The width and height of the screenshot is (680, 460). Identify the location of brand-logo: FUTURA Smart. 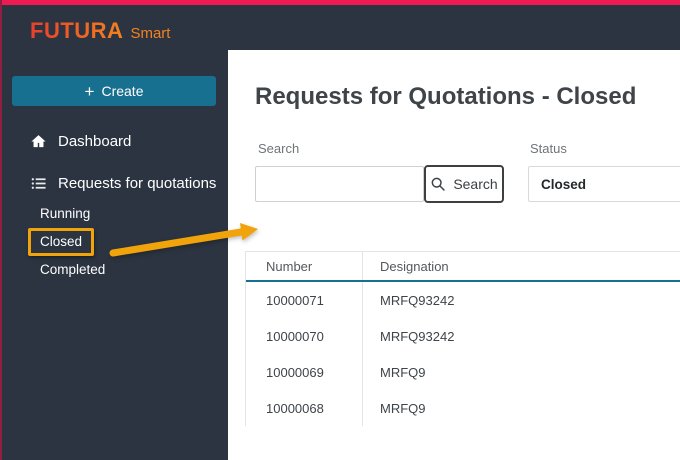
(100, 31).